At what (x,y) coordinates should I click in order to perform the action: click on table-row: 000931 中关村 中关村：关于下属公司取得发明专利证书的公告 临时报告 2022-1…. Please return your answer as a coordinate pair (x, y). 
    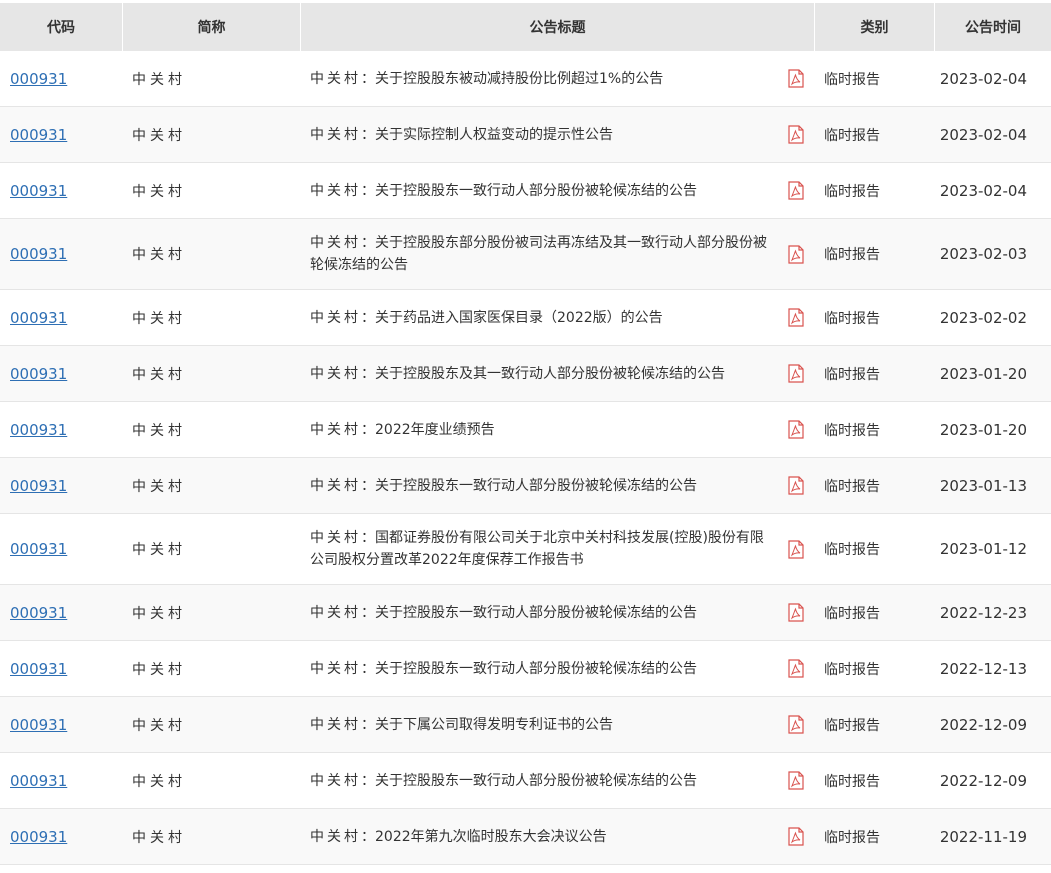
    Looking at the image, I should click on (525, 725).